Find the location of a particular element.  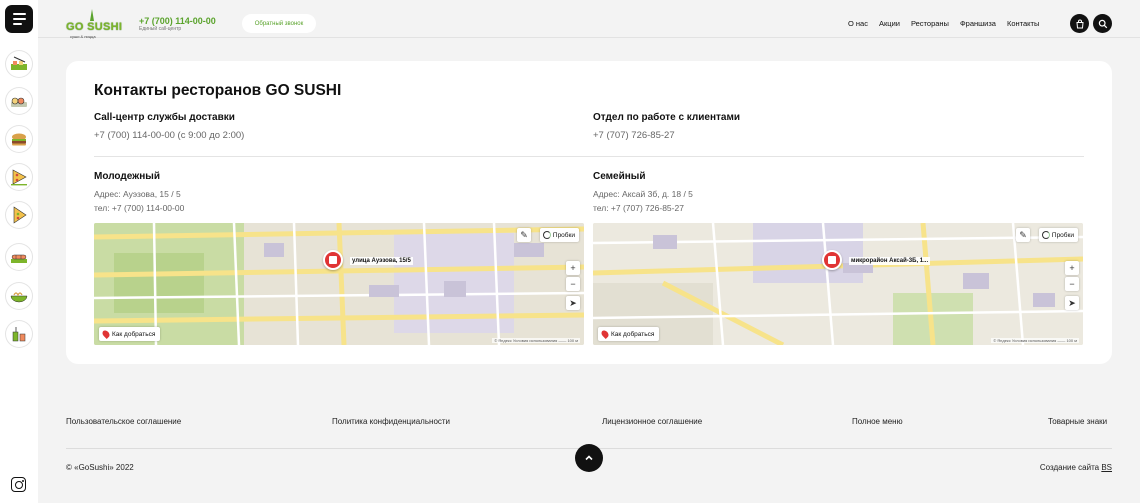

credits-label: Создание сайта is located at coordinates (1069, 467).